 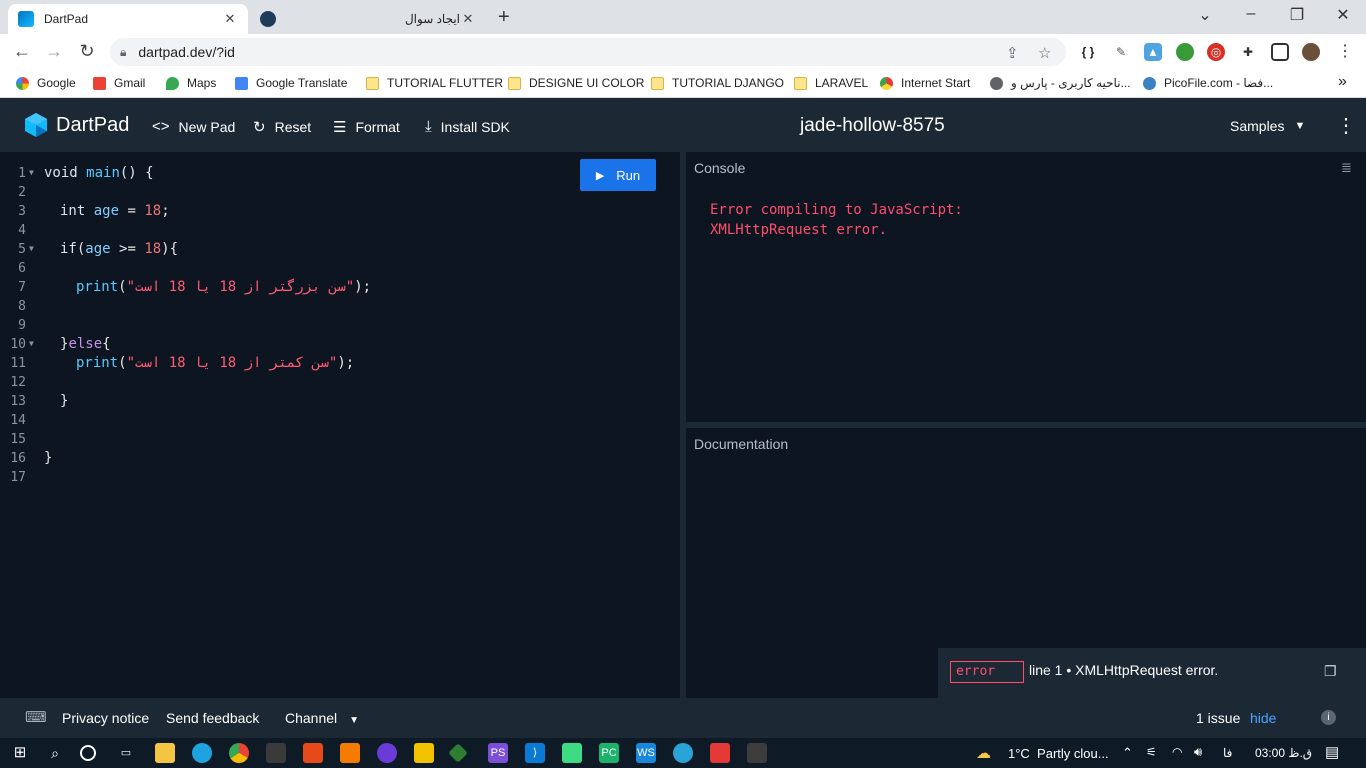 I want to click on close-window-icon: ✕, so click(x=1343, y=15).